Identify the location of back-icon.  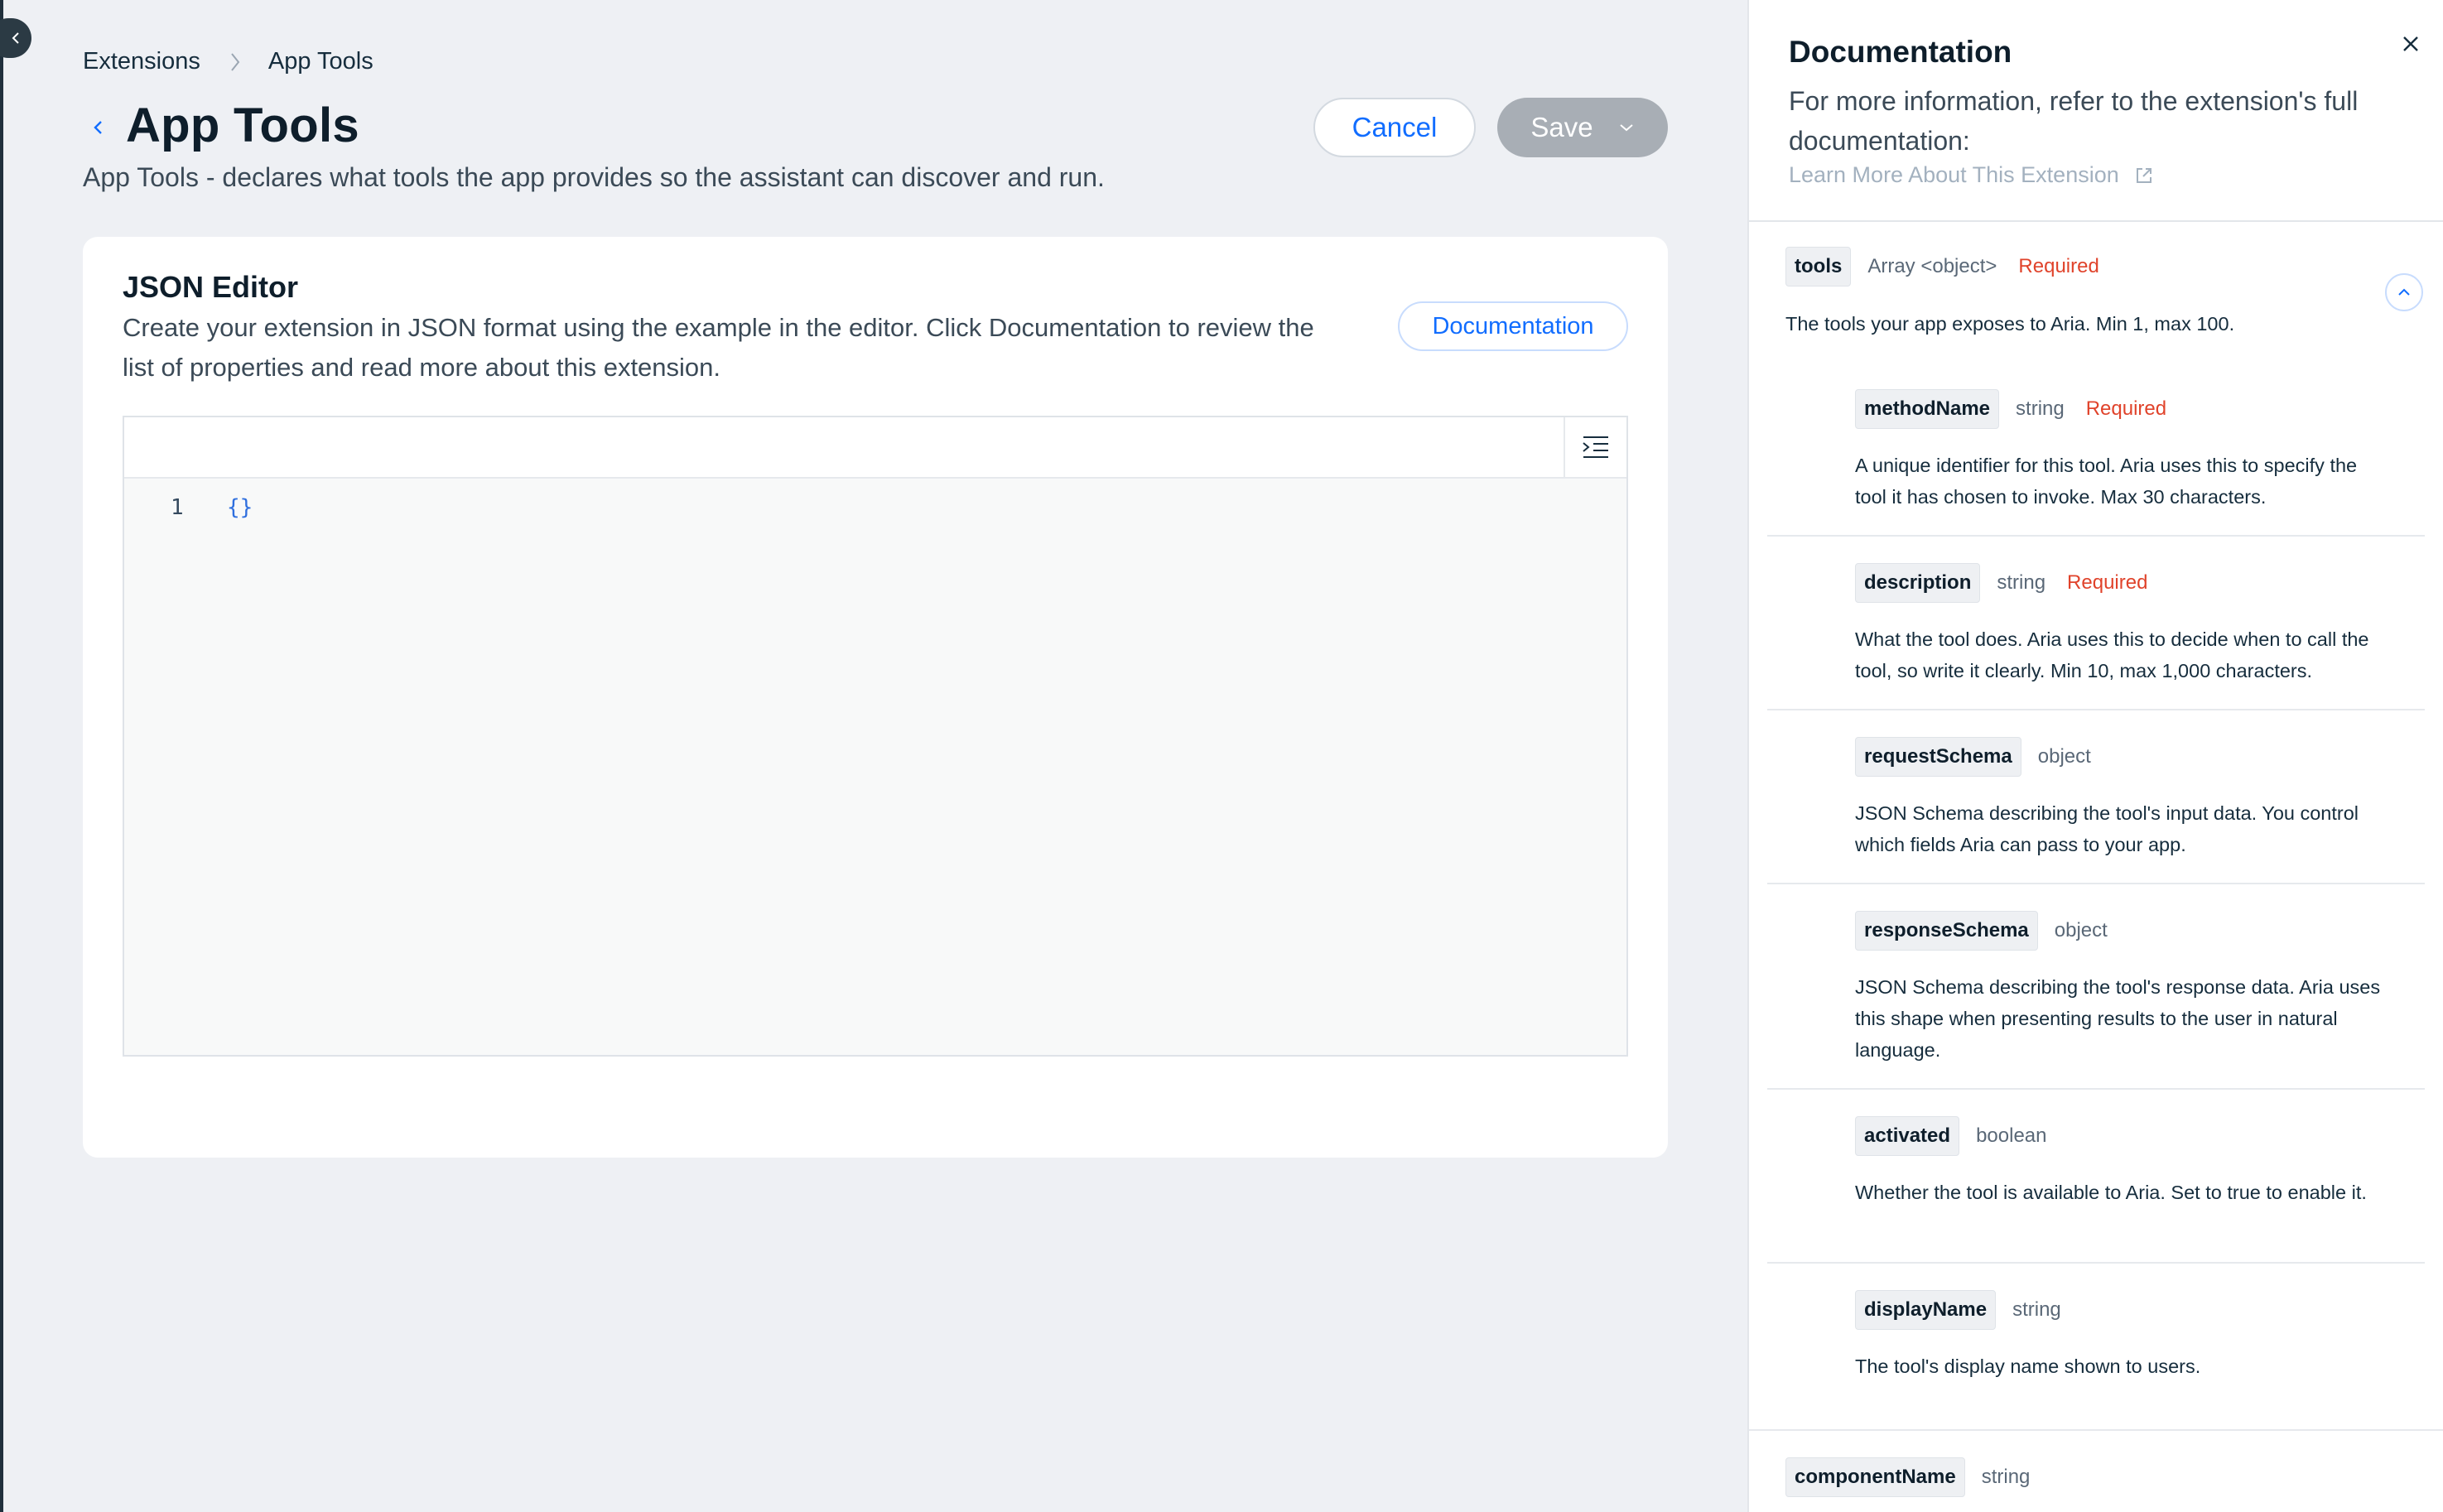
(97, 128).